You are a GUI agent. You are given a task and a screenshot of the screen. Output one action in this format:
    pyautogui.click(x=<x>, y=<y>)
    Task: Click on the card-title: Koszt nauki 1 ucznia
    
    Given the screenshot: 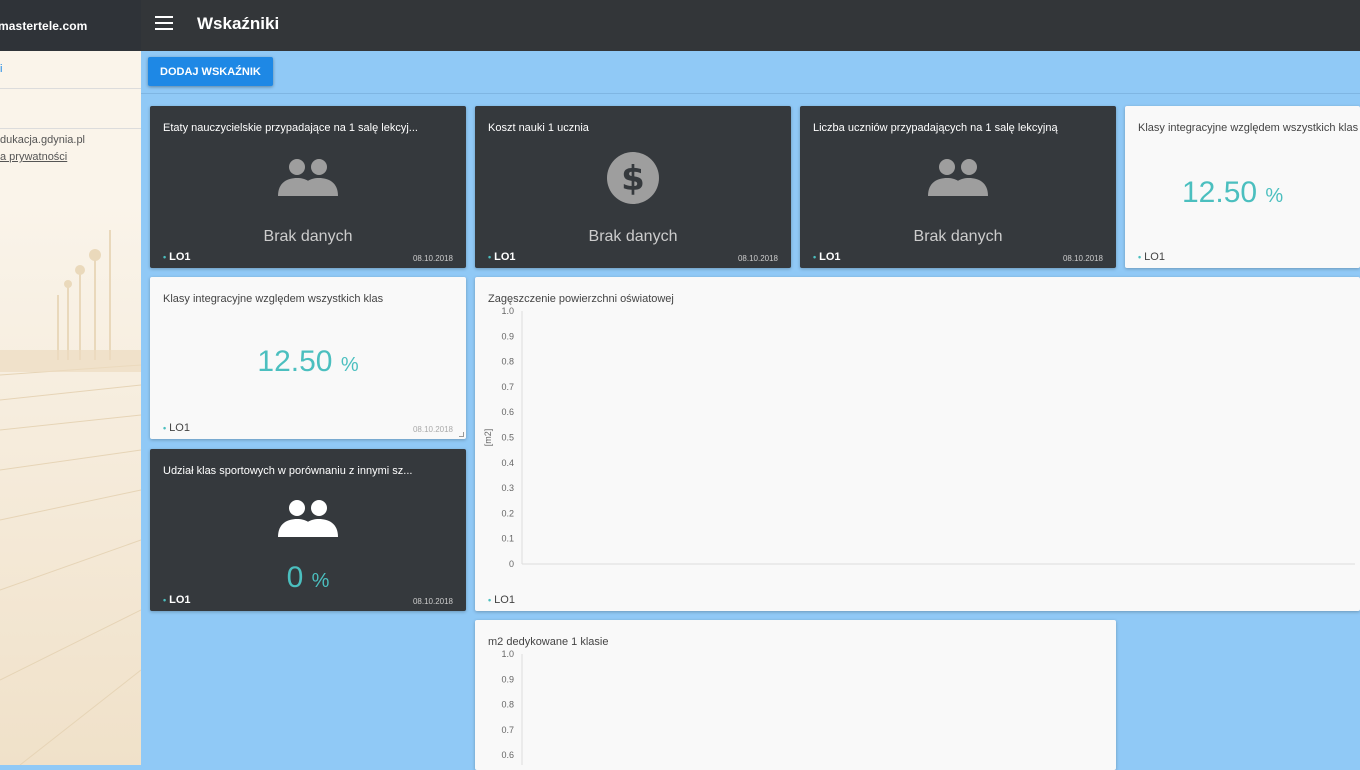 What is the action you would take?
    pyautogui.click(x=538, y=128)
    